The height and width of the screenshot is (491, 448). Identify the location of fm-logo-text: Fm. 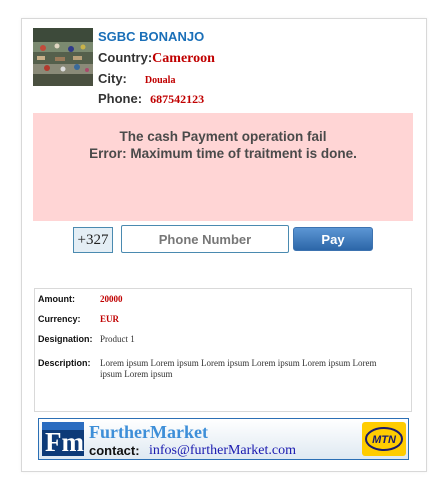
(64, 441).